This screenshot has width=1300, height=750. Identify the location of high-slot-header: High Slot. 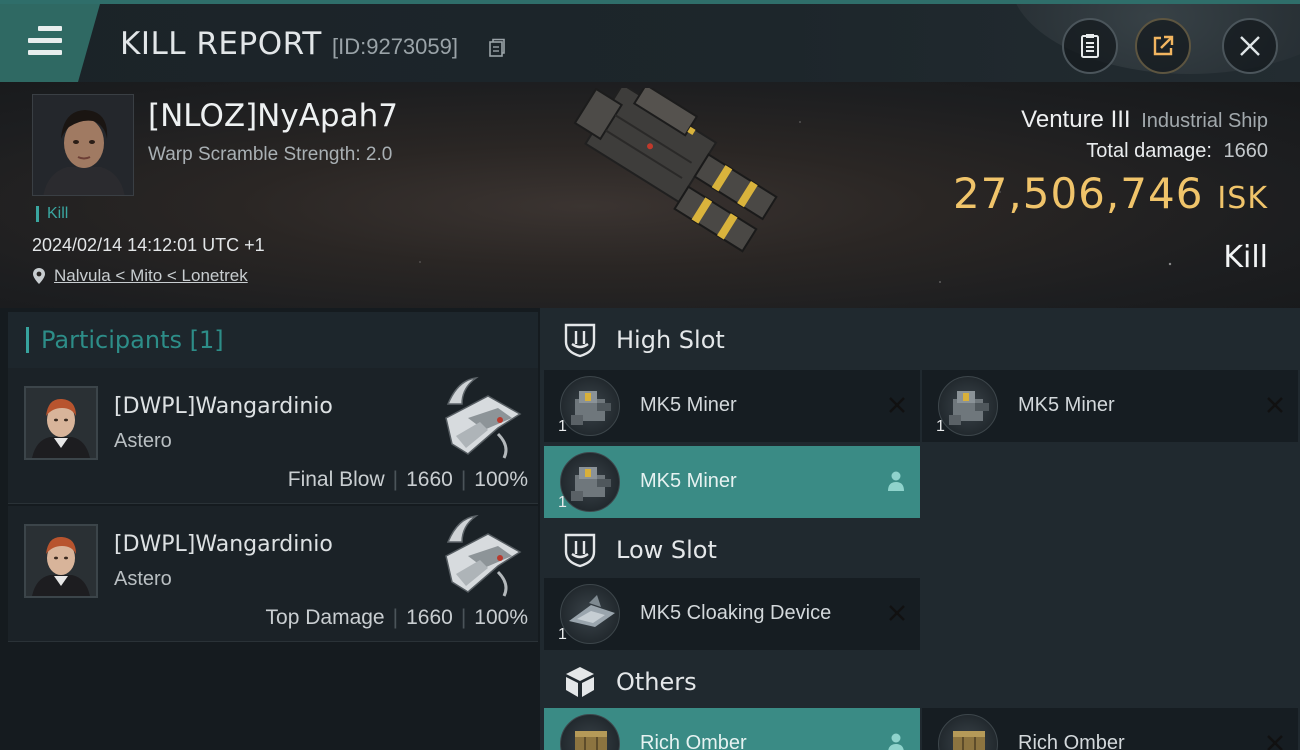
(922, 340).